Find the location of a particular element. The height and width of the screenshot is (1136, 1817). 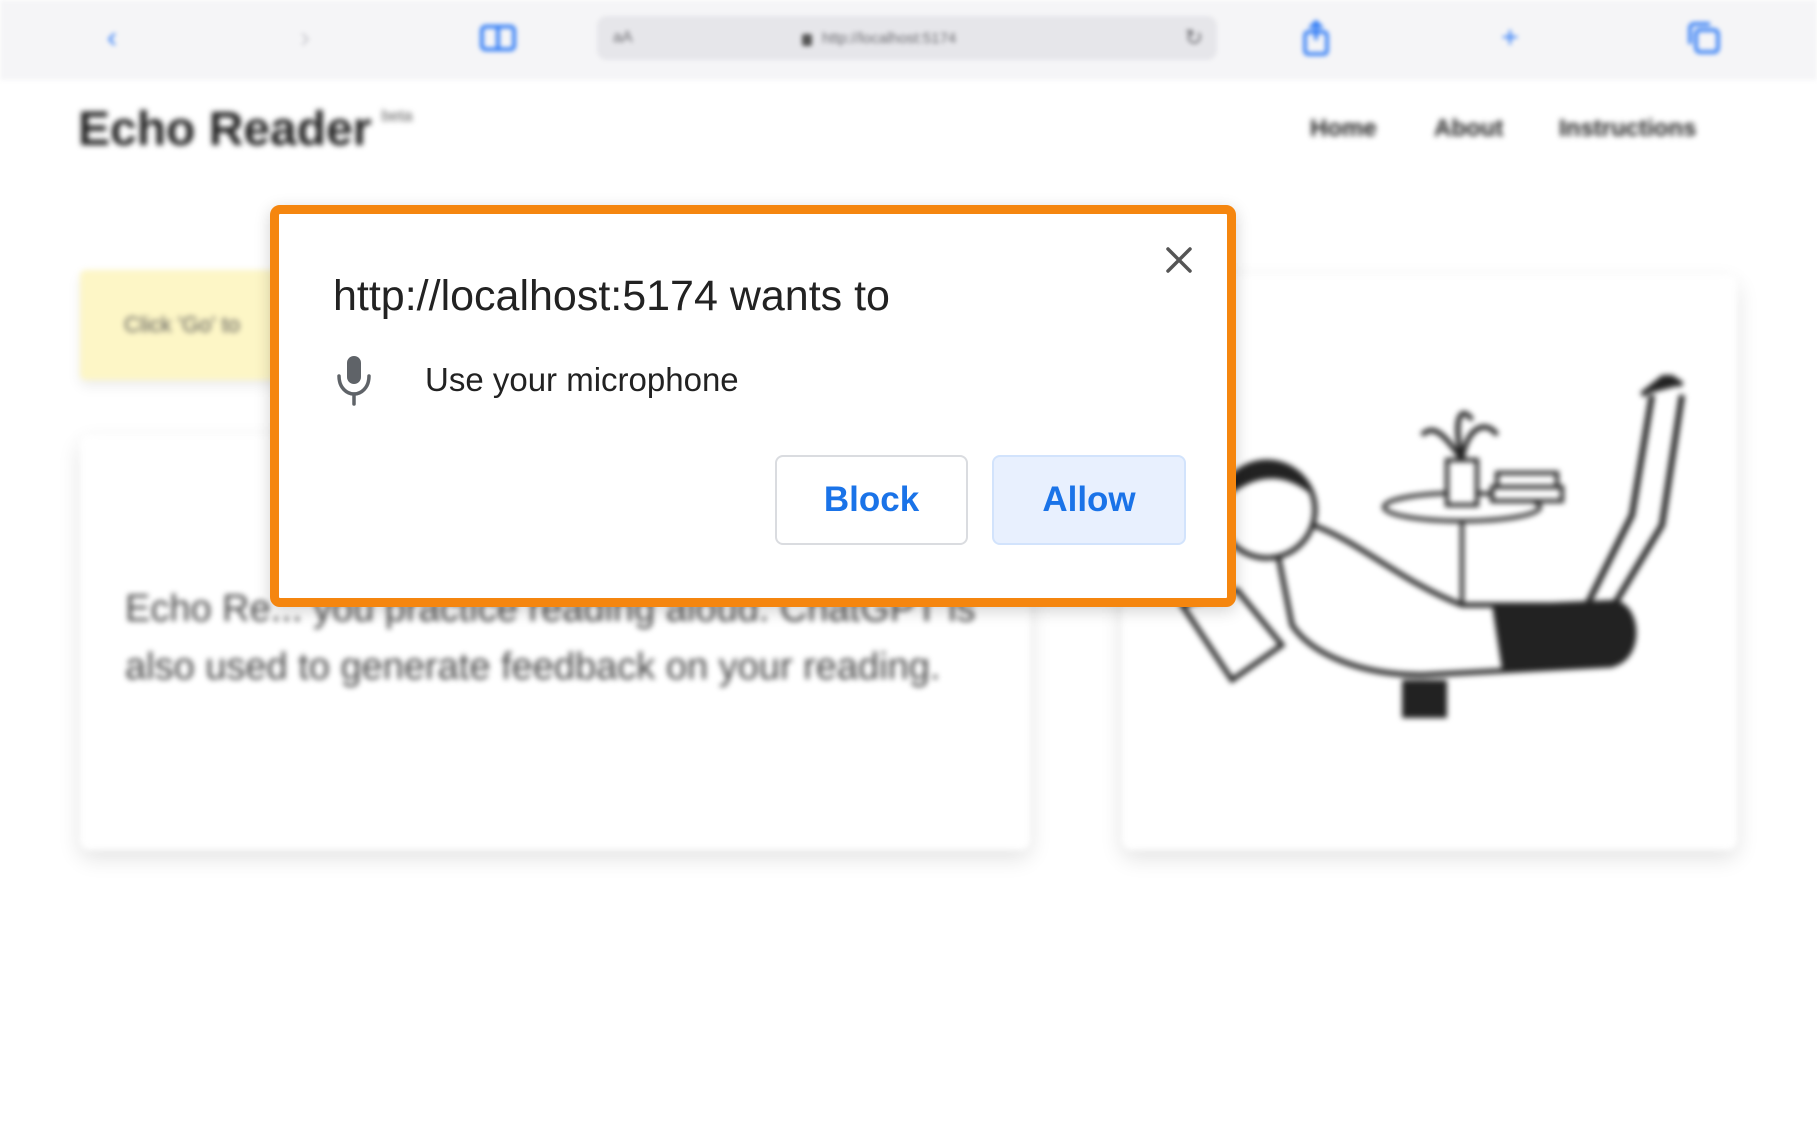

reader-icon is located at coordinates (498, 38).